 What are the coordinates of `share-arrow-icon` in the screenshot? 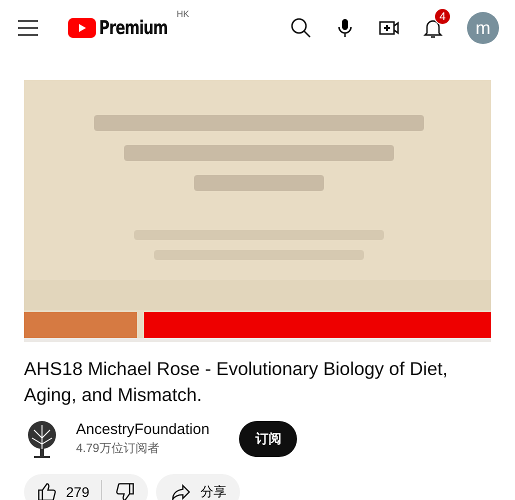 It's located at (181, 490).